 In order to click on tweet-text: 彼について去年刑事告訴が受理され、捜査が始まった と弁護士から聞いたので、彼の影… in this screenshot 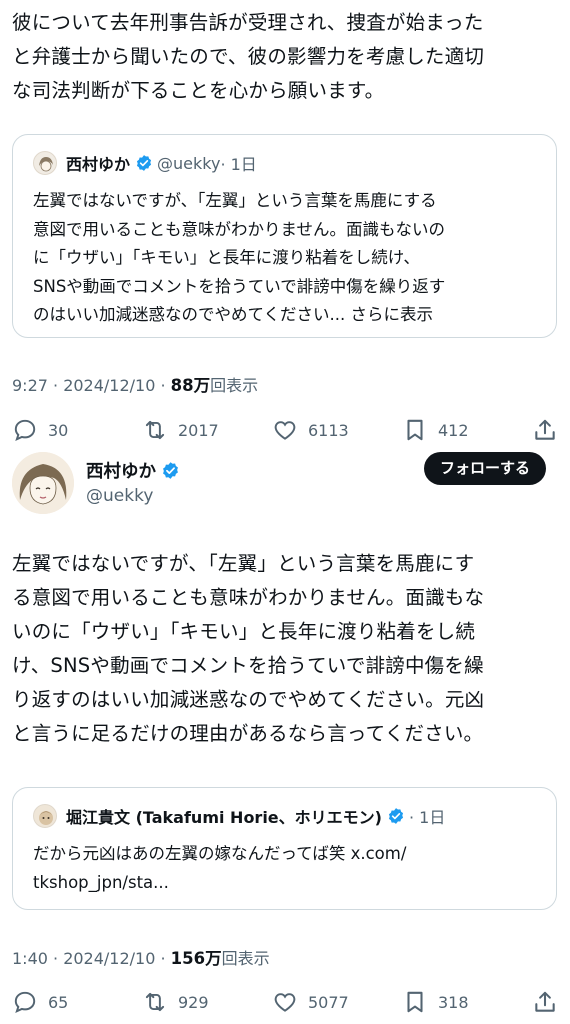, I will do `click(284, 57)`.